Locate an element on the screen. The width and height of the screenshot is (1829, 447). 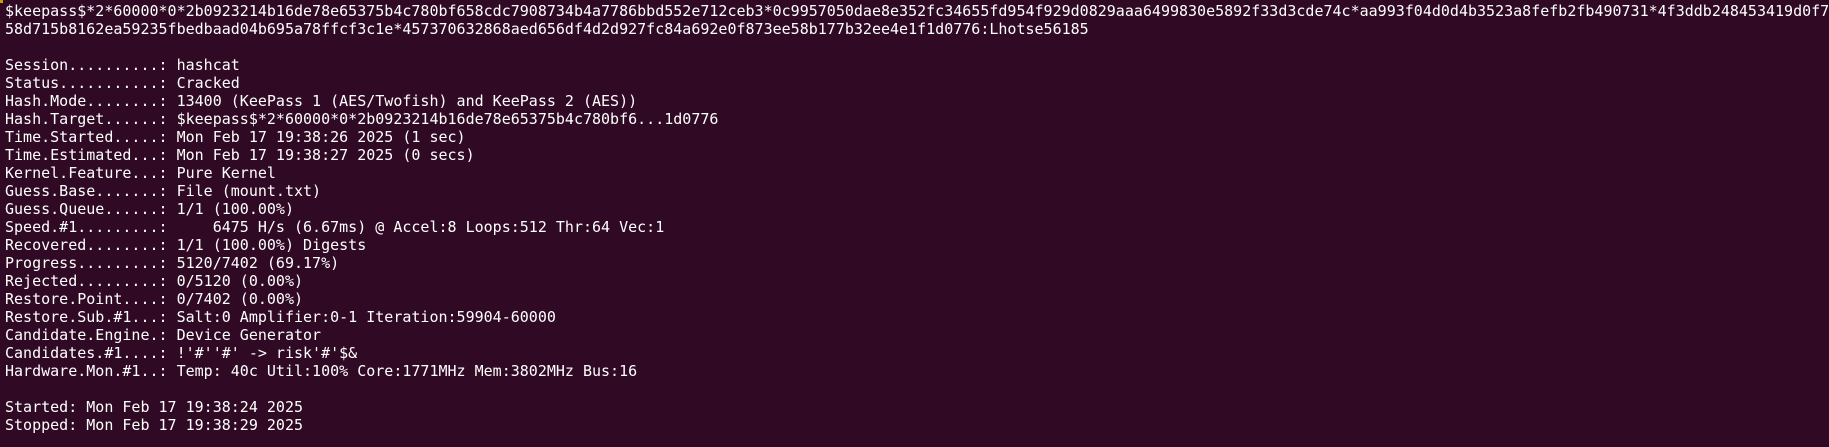
status-recovered-line: Recovered........: 1/1 (100.00%) Digests is located at coordinates (186, 245).